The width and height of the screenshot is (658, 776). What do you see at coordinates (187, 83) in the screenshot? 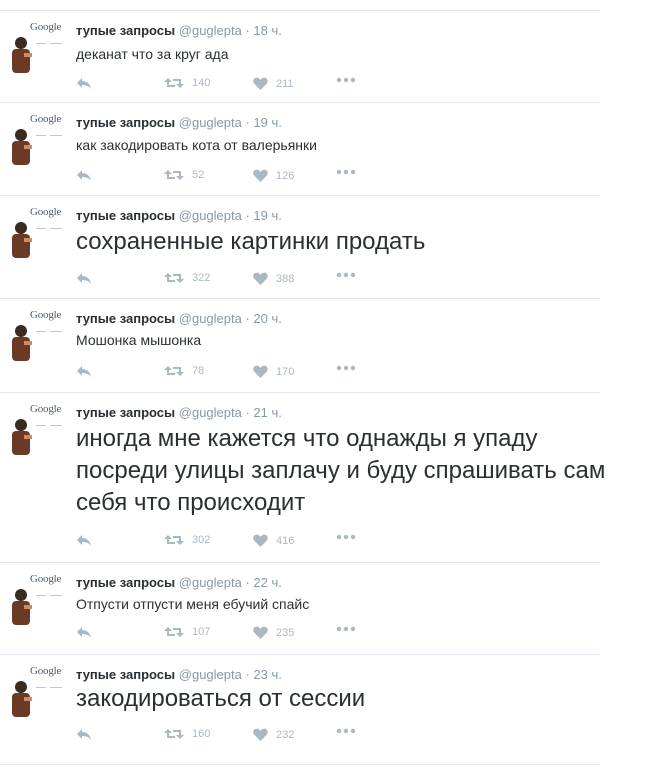
I see `retweet-button: 140` at bounding box center [187, 83].